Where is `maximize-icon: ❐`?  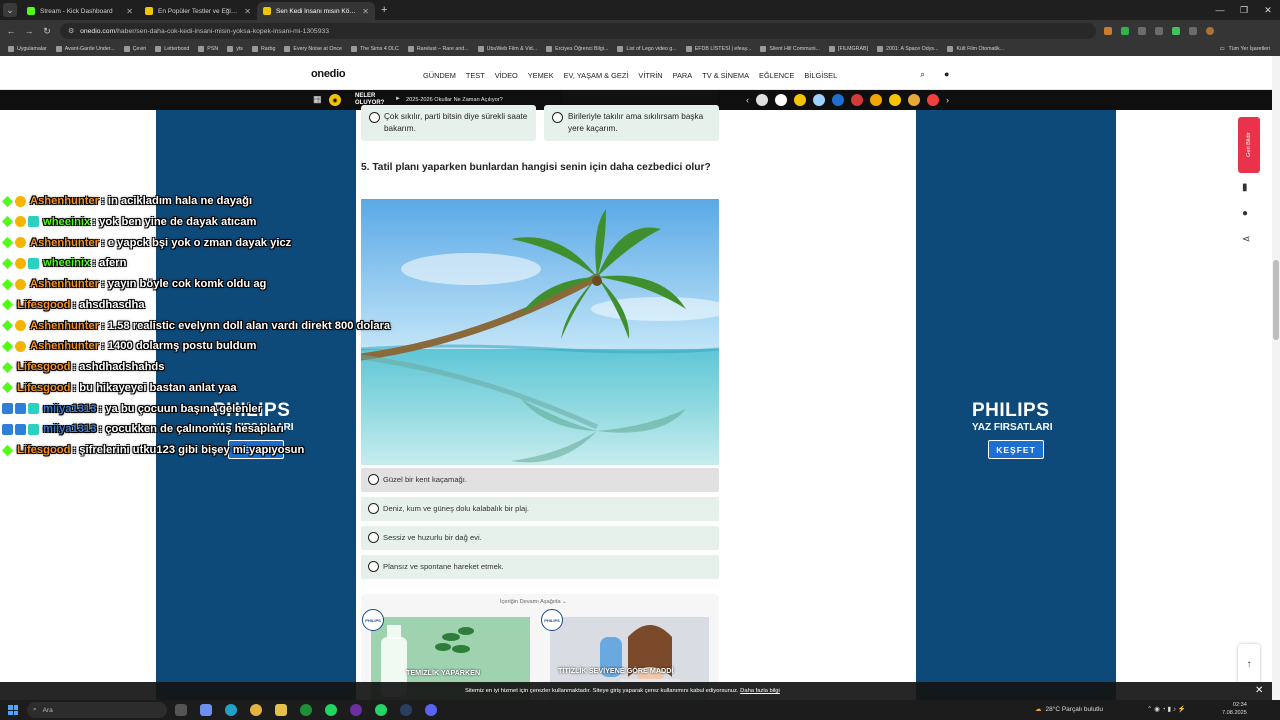
maximize-icon: ❐ is located at coordinates (1244, 10).